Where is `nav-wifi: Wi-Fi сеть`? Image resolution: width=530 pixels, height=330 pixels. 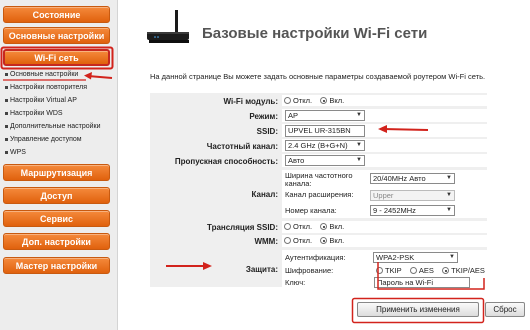 nav-wifi: Wi-Fi сеть is located at coordinates (56, 57).